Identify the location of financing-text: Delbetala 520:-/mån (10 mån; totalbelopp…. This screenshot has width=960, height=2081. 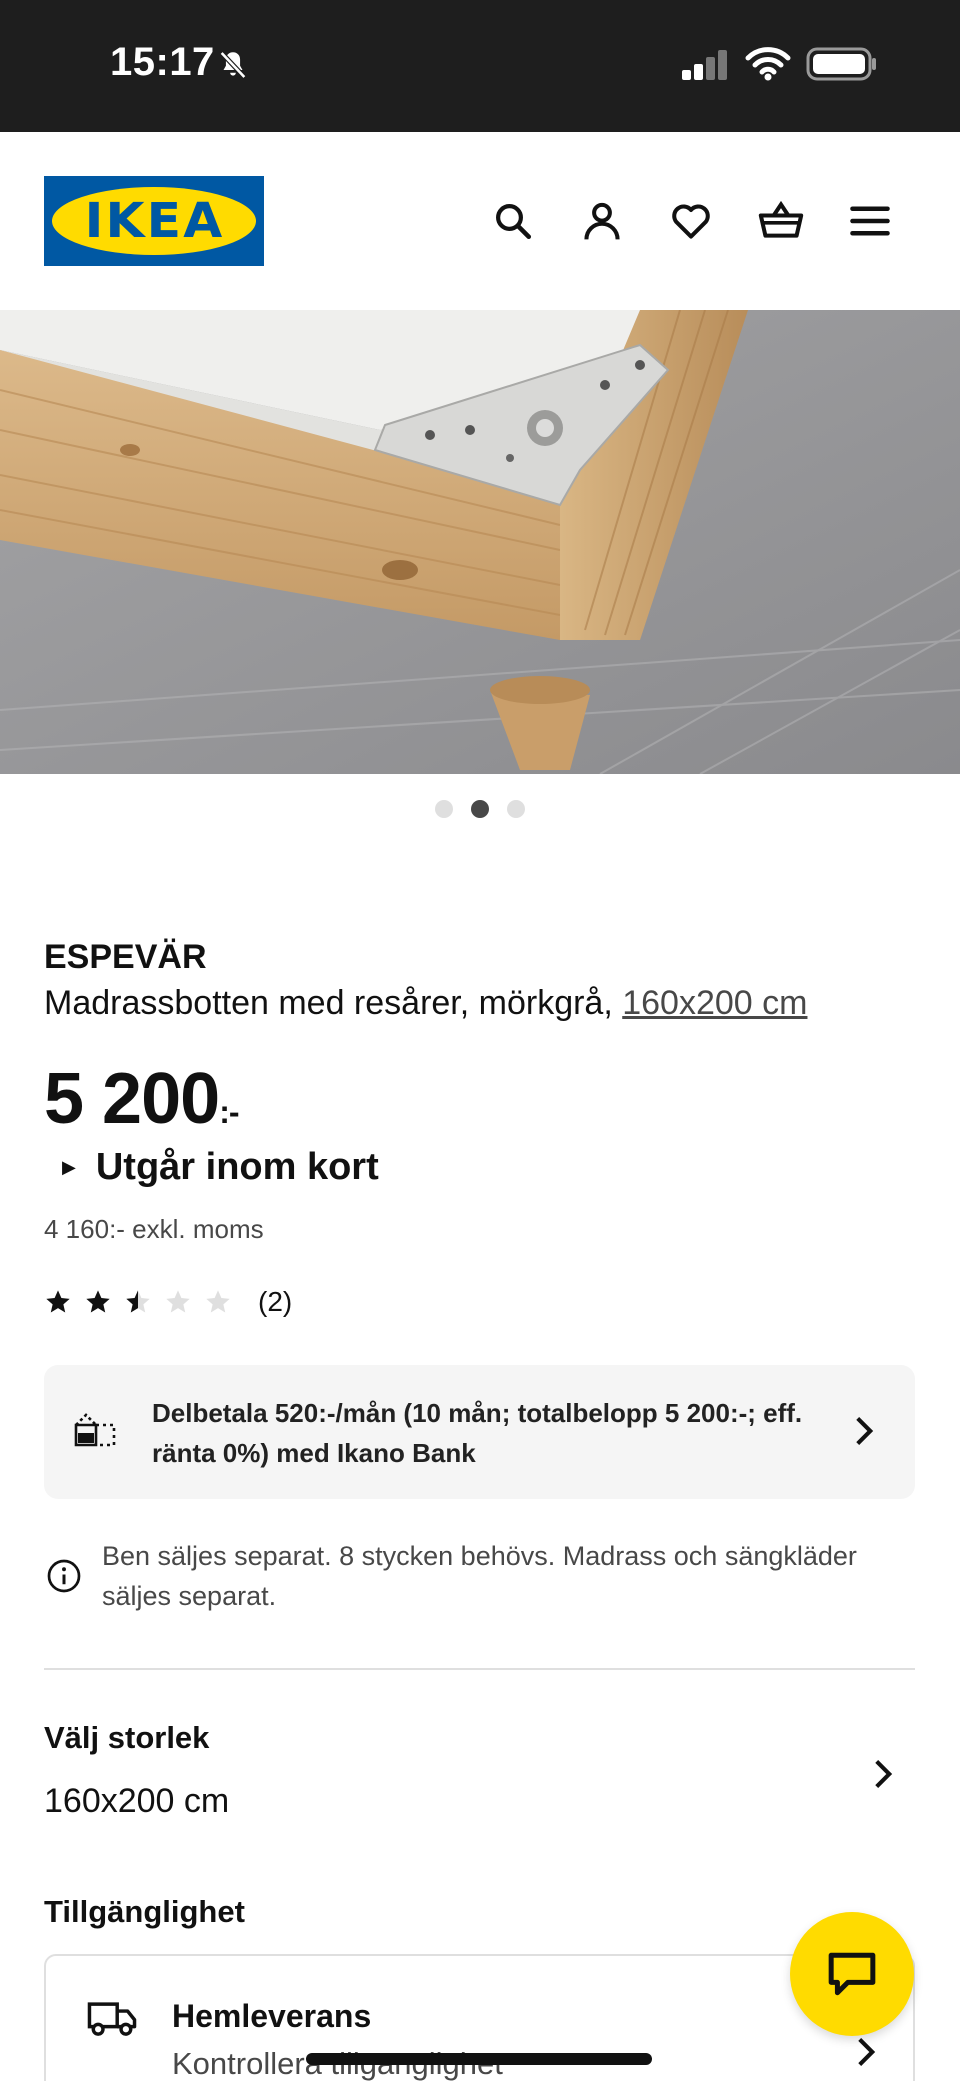
(477, 1433).